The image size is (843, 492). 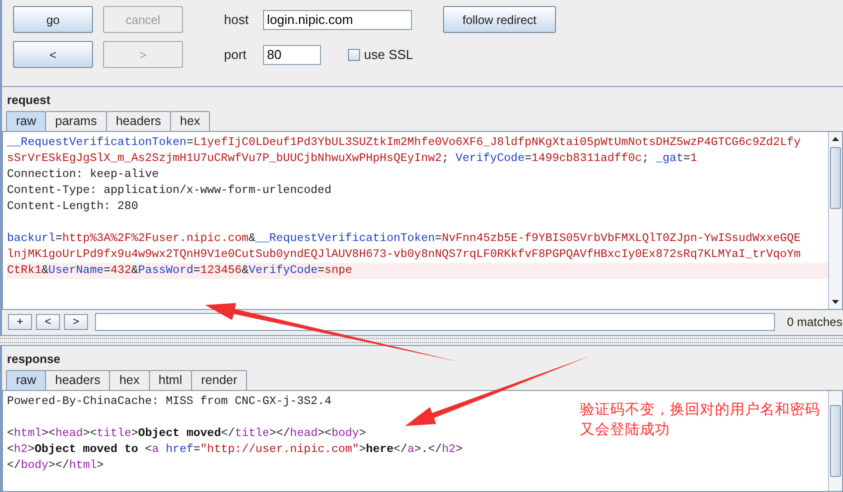 What do you see at coordinates (352, 159) in the screenshot?
I see `code-line: sSrVrESkEgJgSlX_m_As2SzjmH1U7uCRwfVu7P_bUUCjbNhwuXwPHpHsQEyInw2; VerifyCode=1499cb8311adff0c; _gat=1` at bounding box center [352, 159].